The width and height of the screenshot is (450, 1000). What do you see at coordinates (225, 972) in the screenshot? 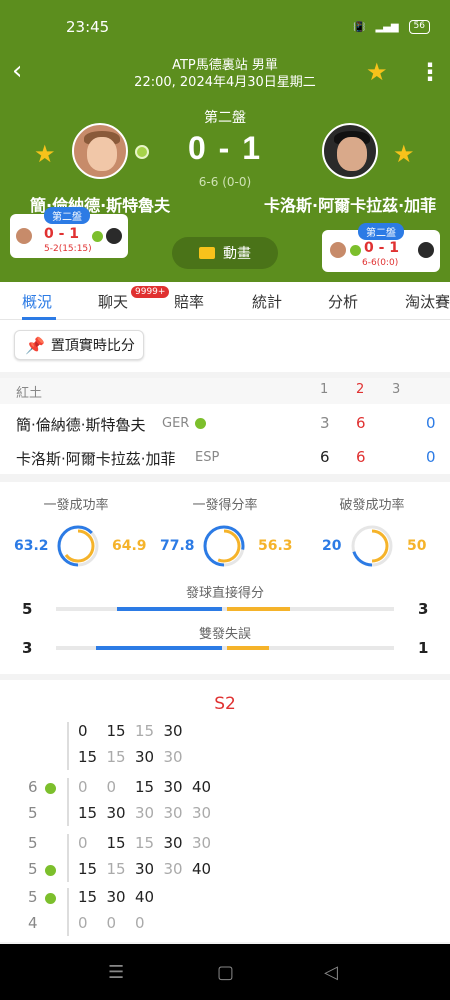
I see `home-icon: ▢` at bounding box center [225, 972].